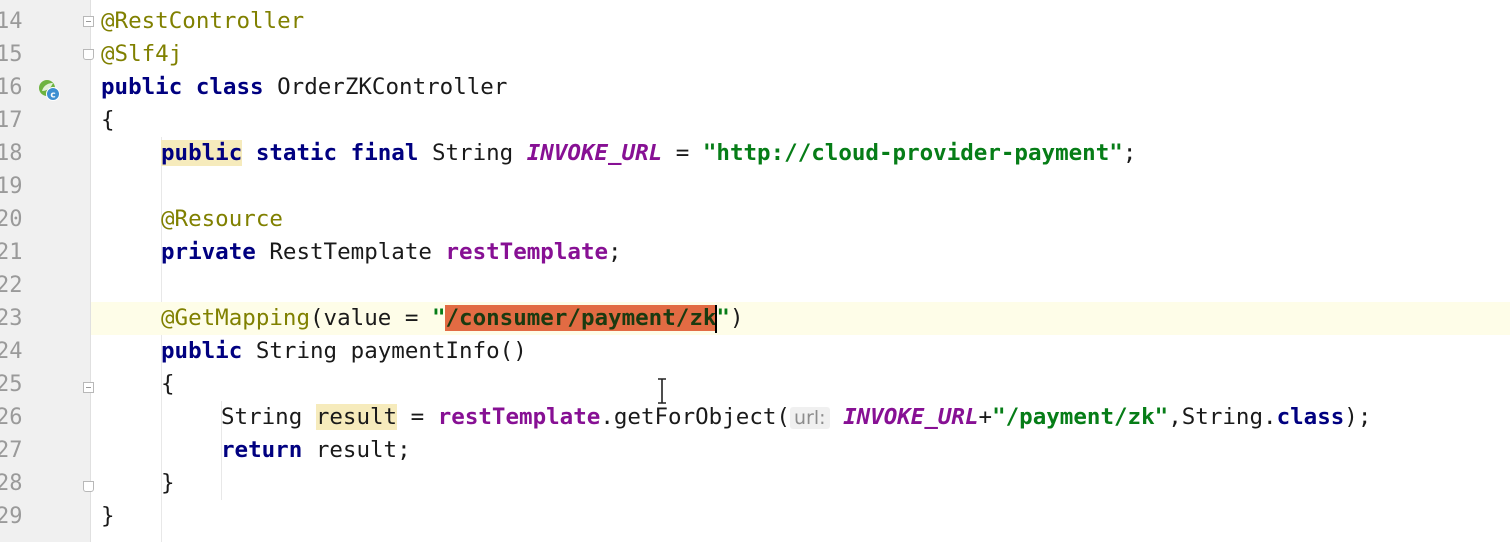 The image size is (1510, 542). I want to click on line-number: 23, so click(18, 318).